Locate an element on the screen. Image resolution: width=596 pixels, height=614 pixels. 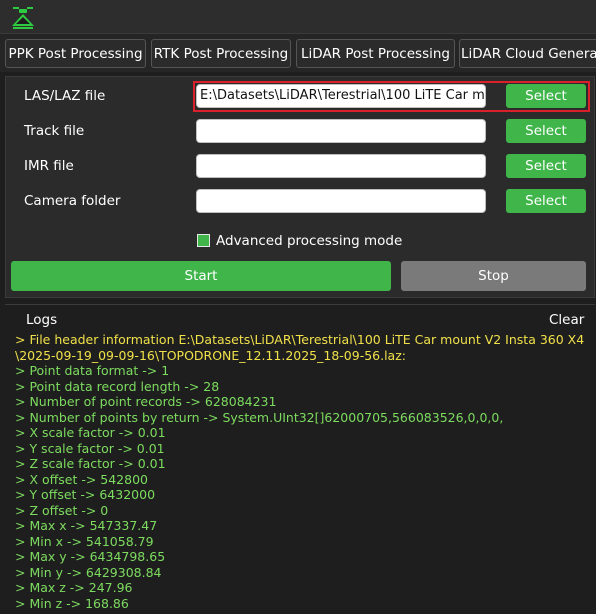
log-line: > X offset -> 542800 is located at coordinates (81, 479).